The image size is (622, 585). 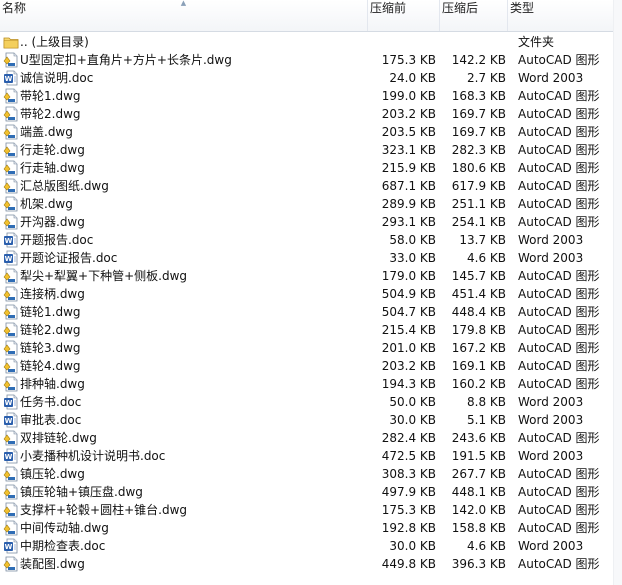 What do you see at coordinates (408, 492) in the screenshot?
I see `original-size: 497.9 KB` at bounding box center [408, 492].